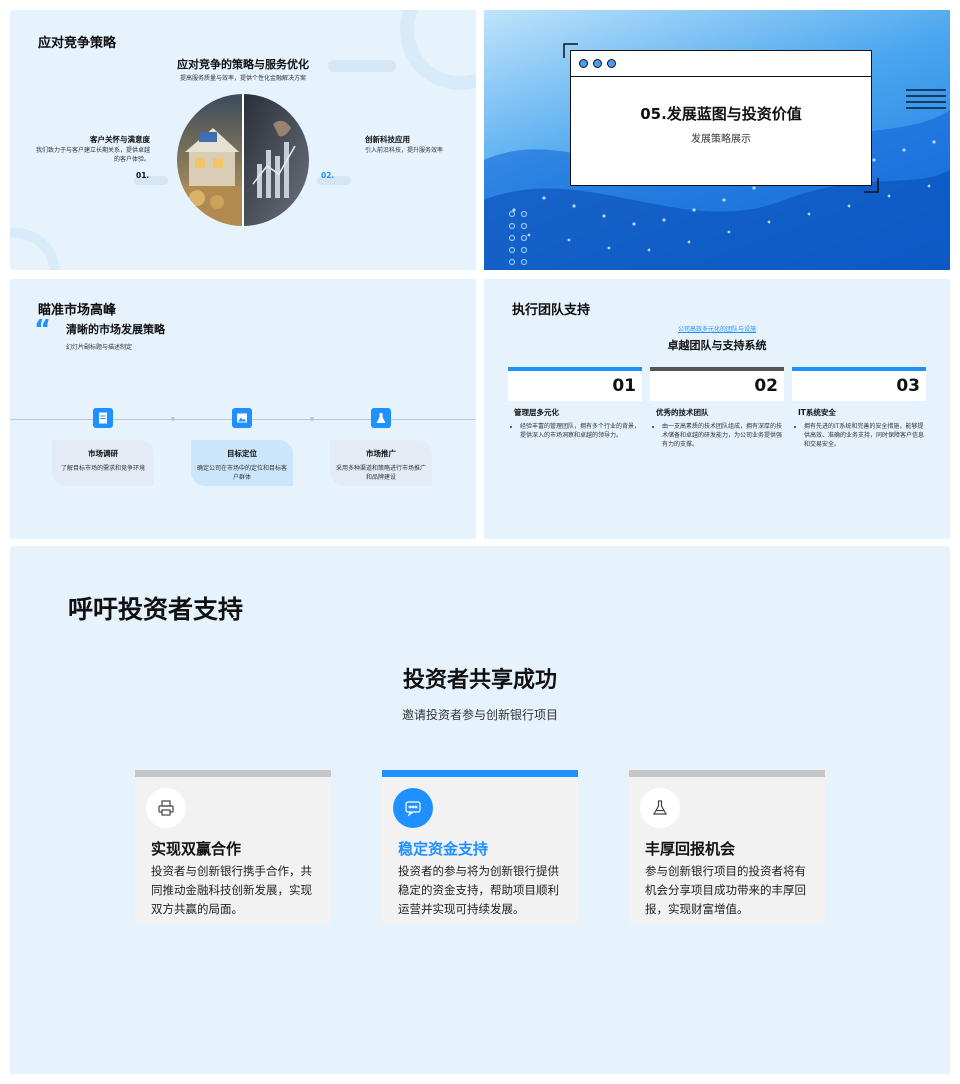  What do you see at coordinates (551, 310) in the screenshot?
I see `slide-heading: 执行团队支持` at bounding box center [551, 310].